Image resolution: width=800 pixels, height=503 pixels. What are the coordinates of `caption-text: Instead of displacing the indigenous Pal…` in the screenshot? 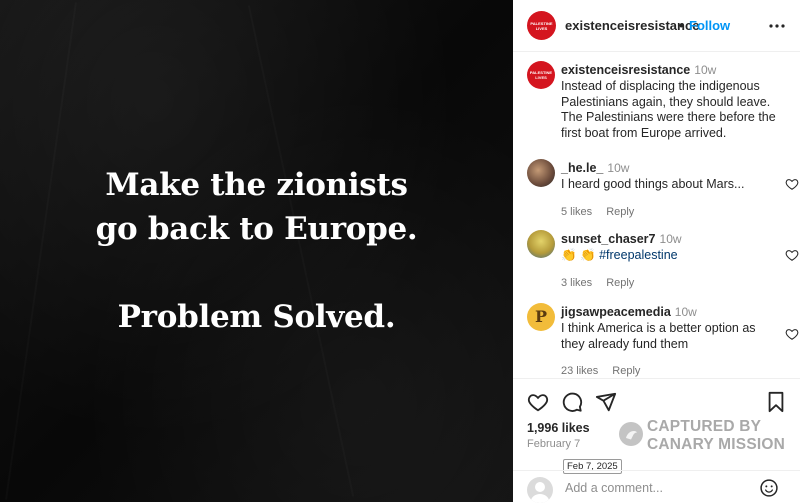 It's located at (668, 109).